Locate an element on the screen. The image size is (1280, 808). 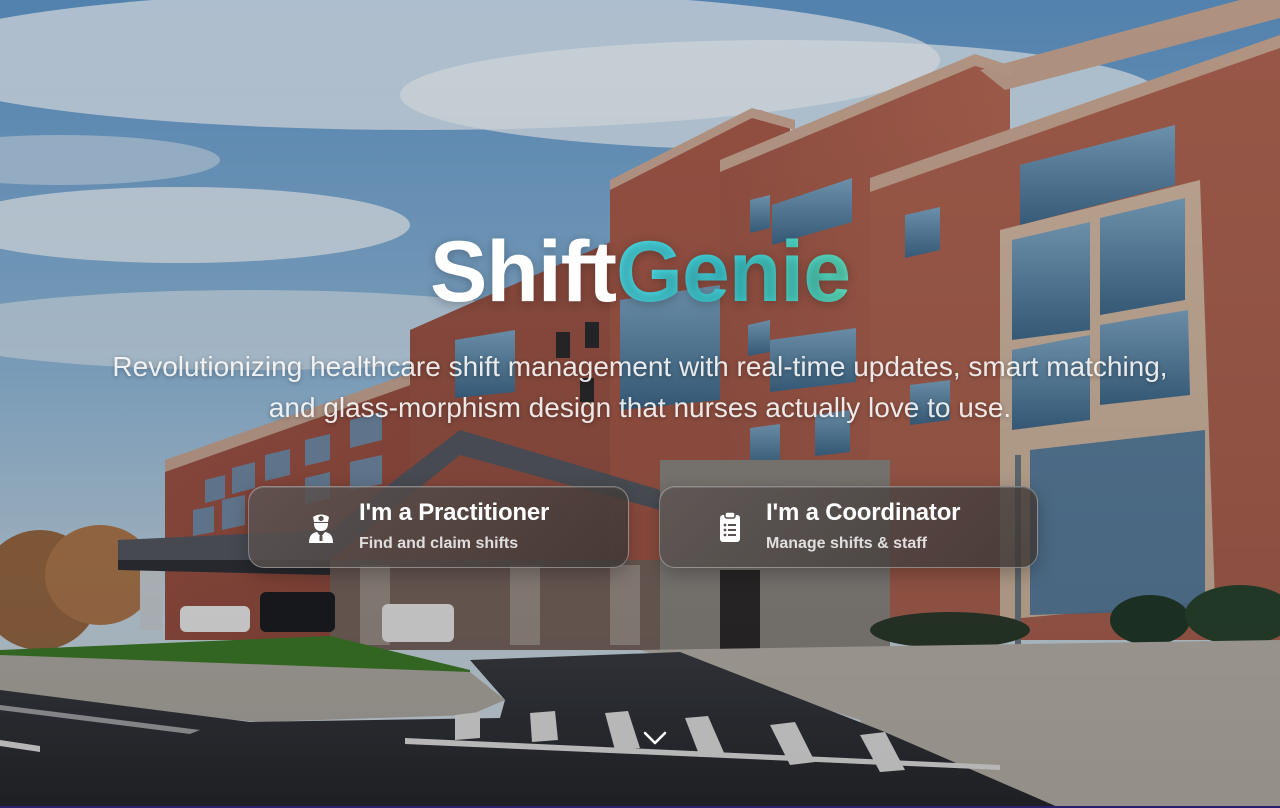
app-title: ShiftGenie is located at coordinates (640, 272).